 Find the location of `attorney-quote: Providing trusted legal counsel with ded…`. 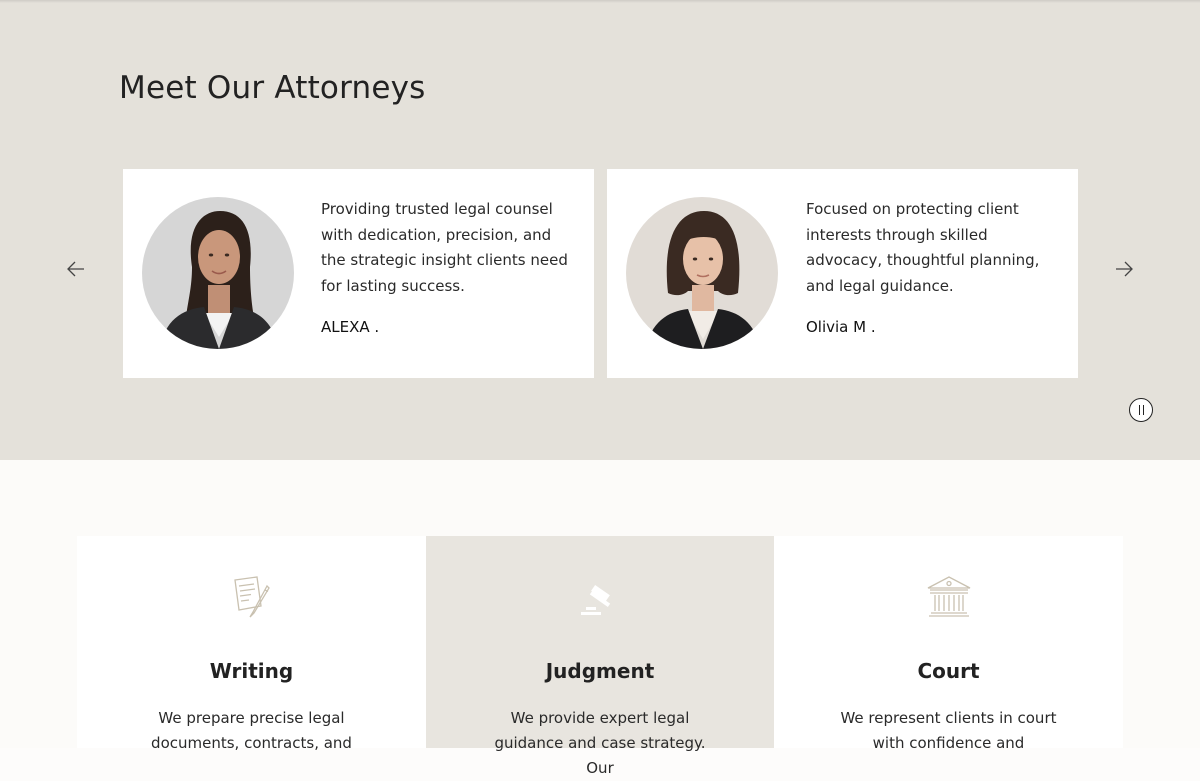

attorney-quote: Providing trusted legal counsel with ded… is located at coordinates (444, 247).